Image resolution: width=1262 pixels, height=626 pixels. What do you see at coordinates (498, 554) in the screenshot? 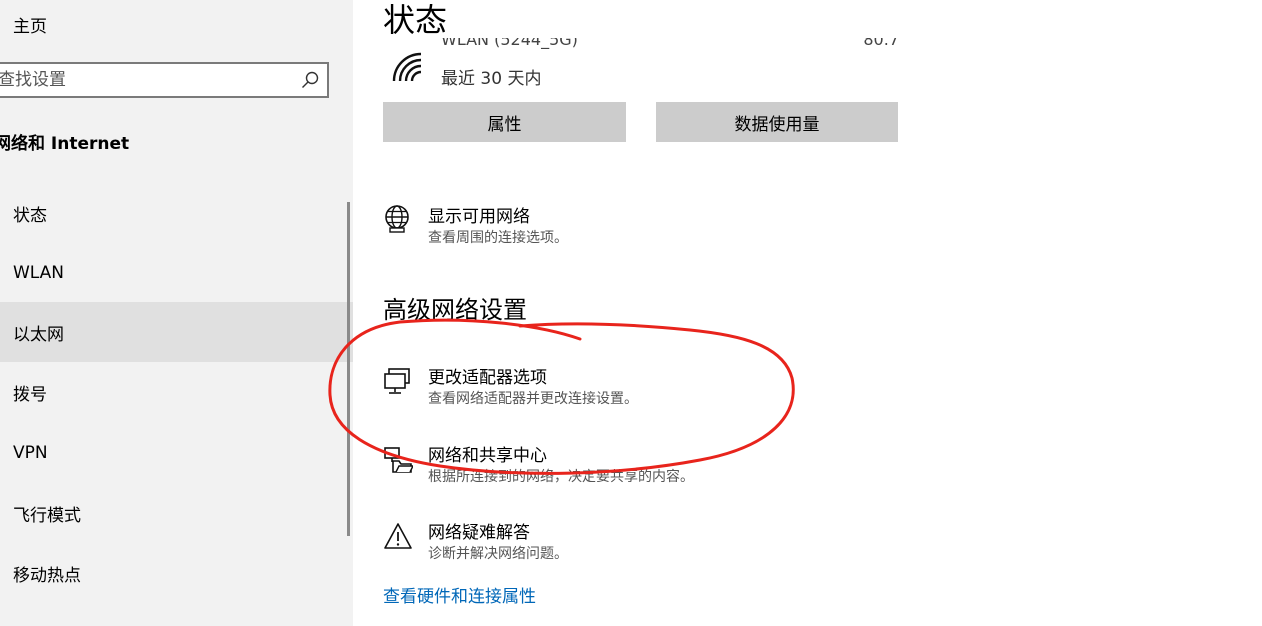
I see `troubleshoot-desc: 诊断并解决网络问题。` at bounding box center [498, 554].